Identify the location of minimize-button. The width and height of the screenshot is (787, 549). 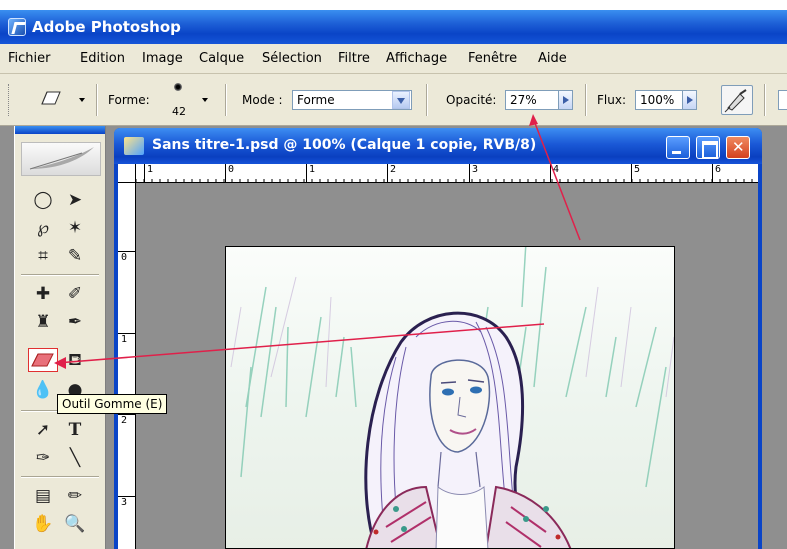
(678, 147).